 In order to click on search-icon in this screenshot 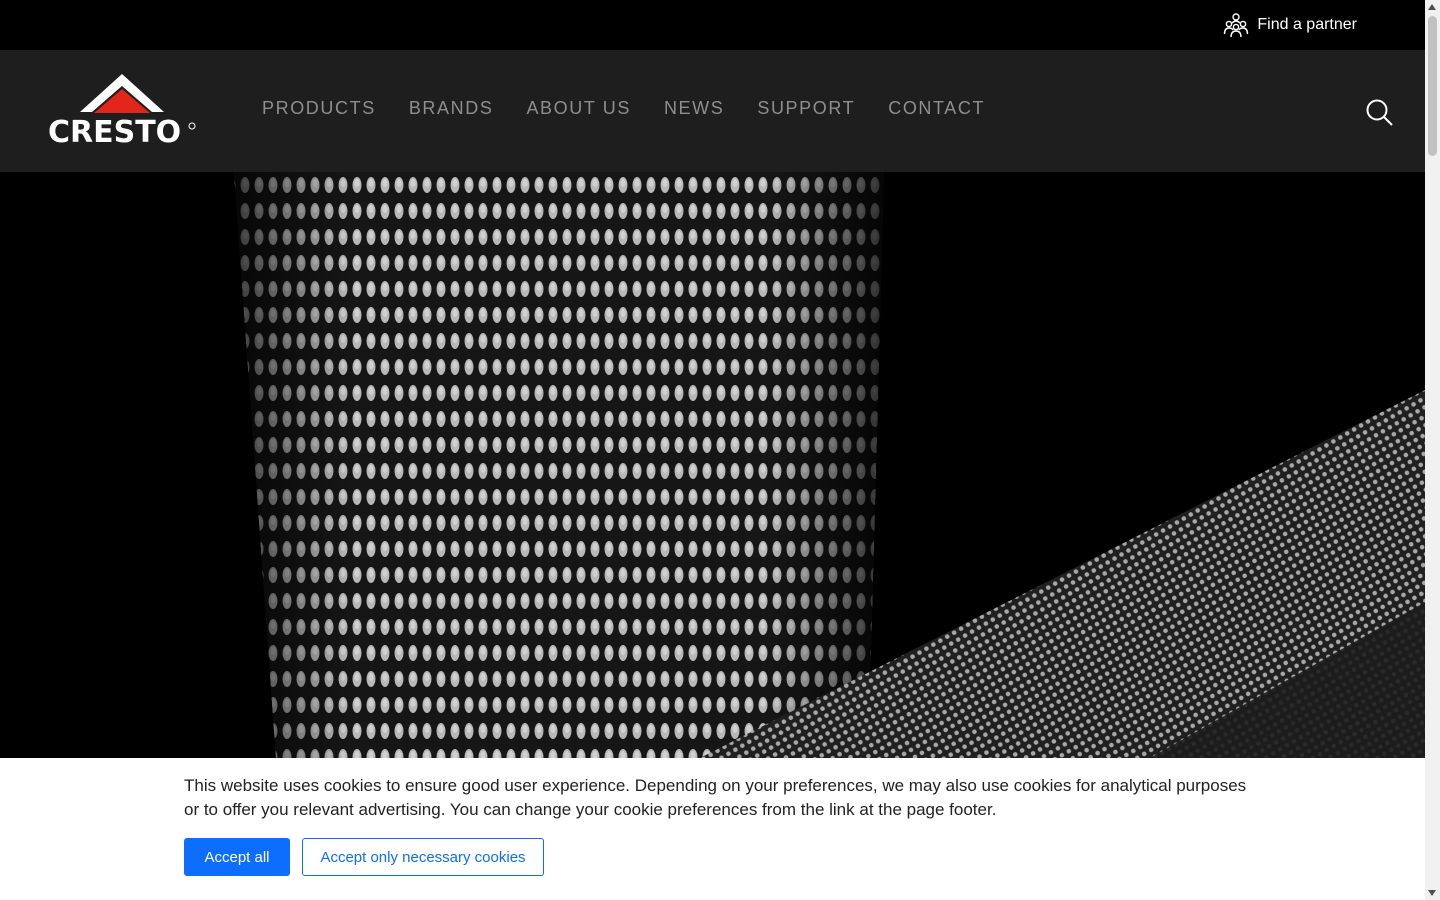, I will do `click(1379, 112)`.